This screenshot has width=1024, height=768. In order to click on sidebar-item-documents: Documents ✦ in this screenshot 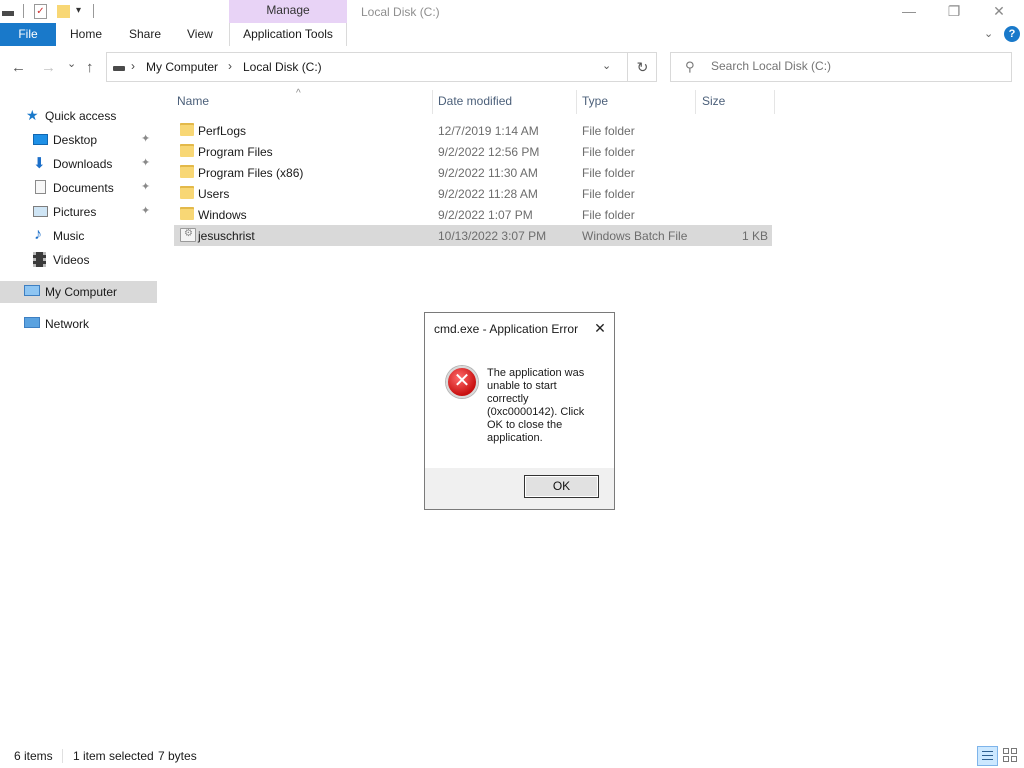, I will do `click(78, 188)`.